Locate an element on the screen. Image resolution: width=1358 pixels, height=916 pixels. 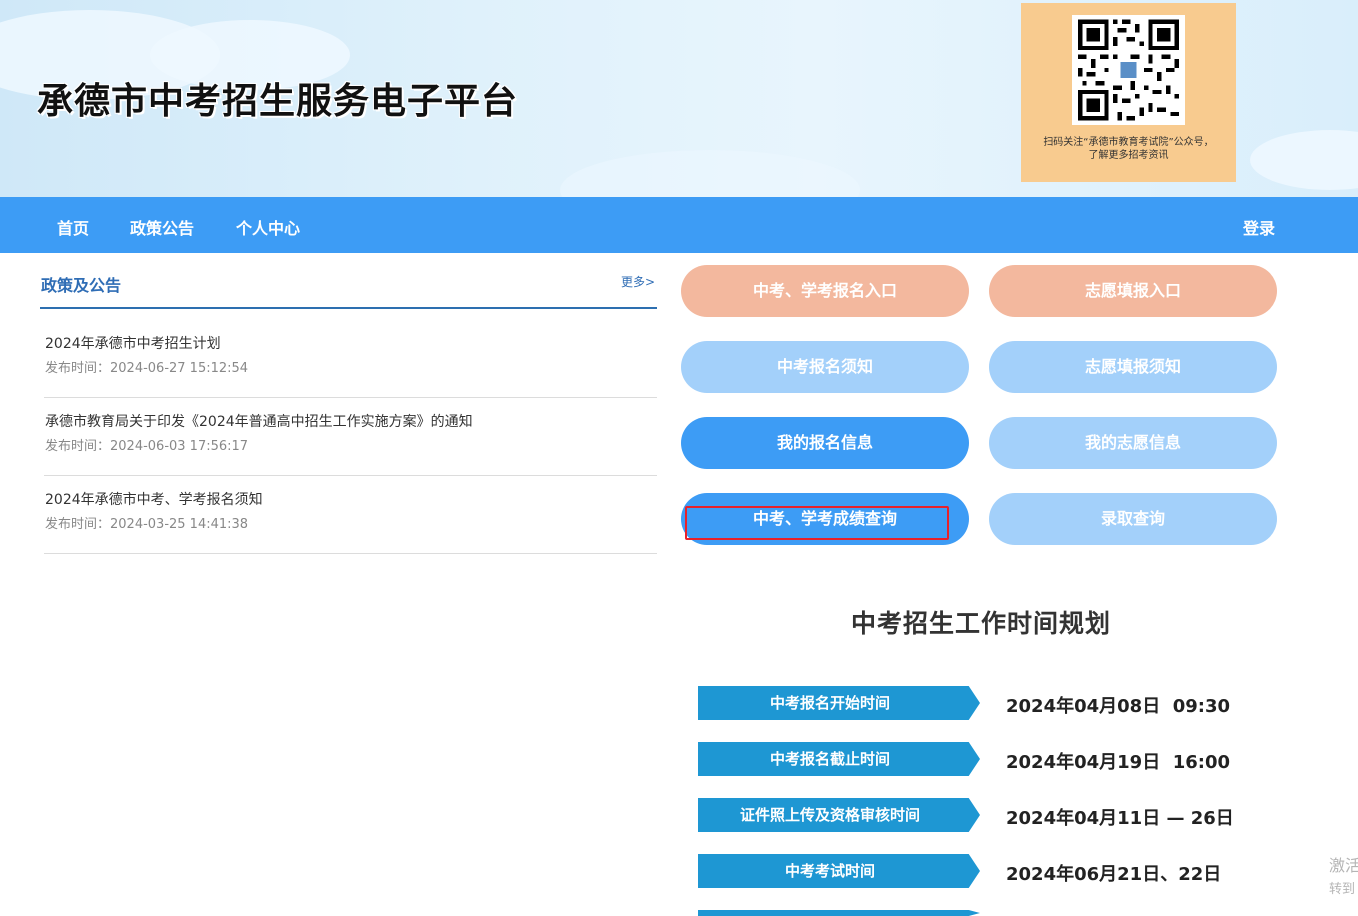
registration-notice-button: 中考报名须知 is located at coordinates (825, 367).